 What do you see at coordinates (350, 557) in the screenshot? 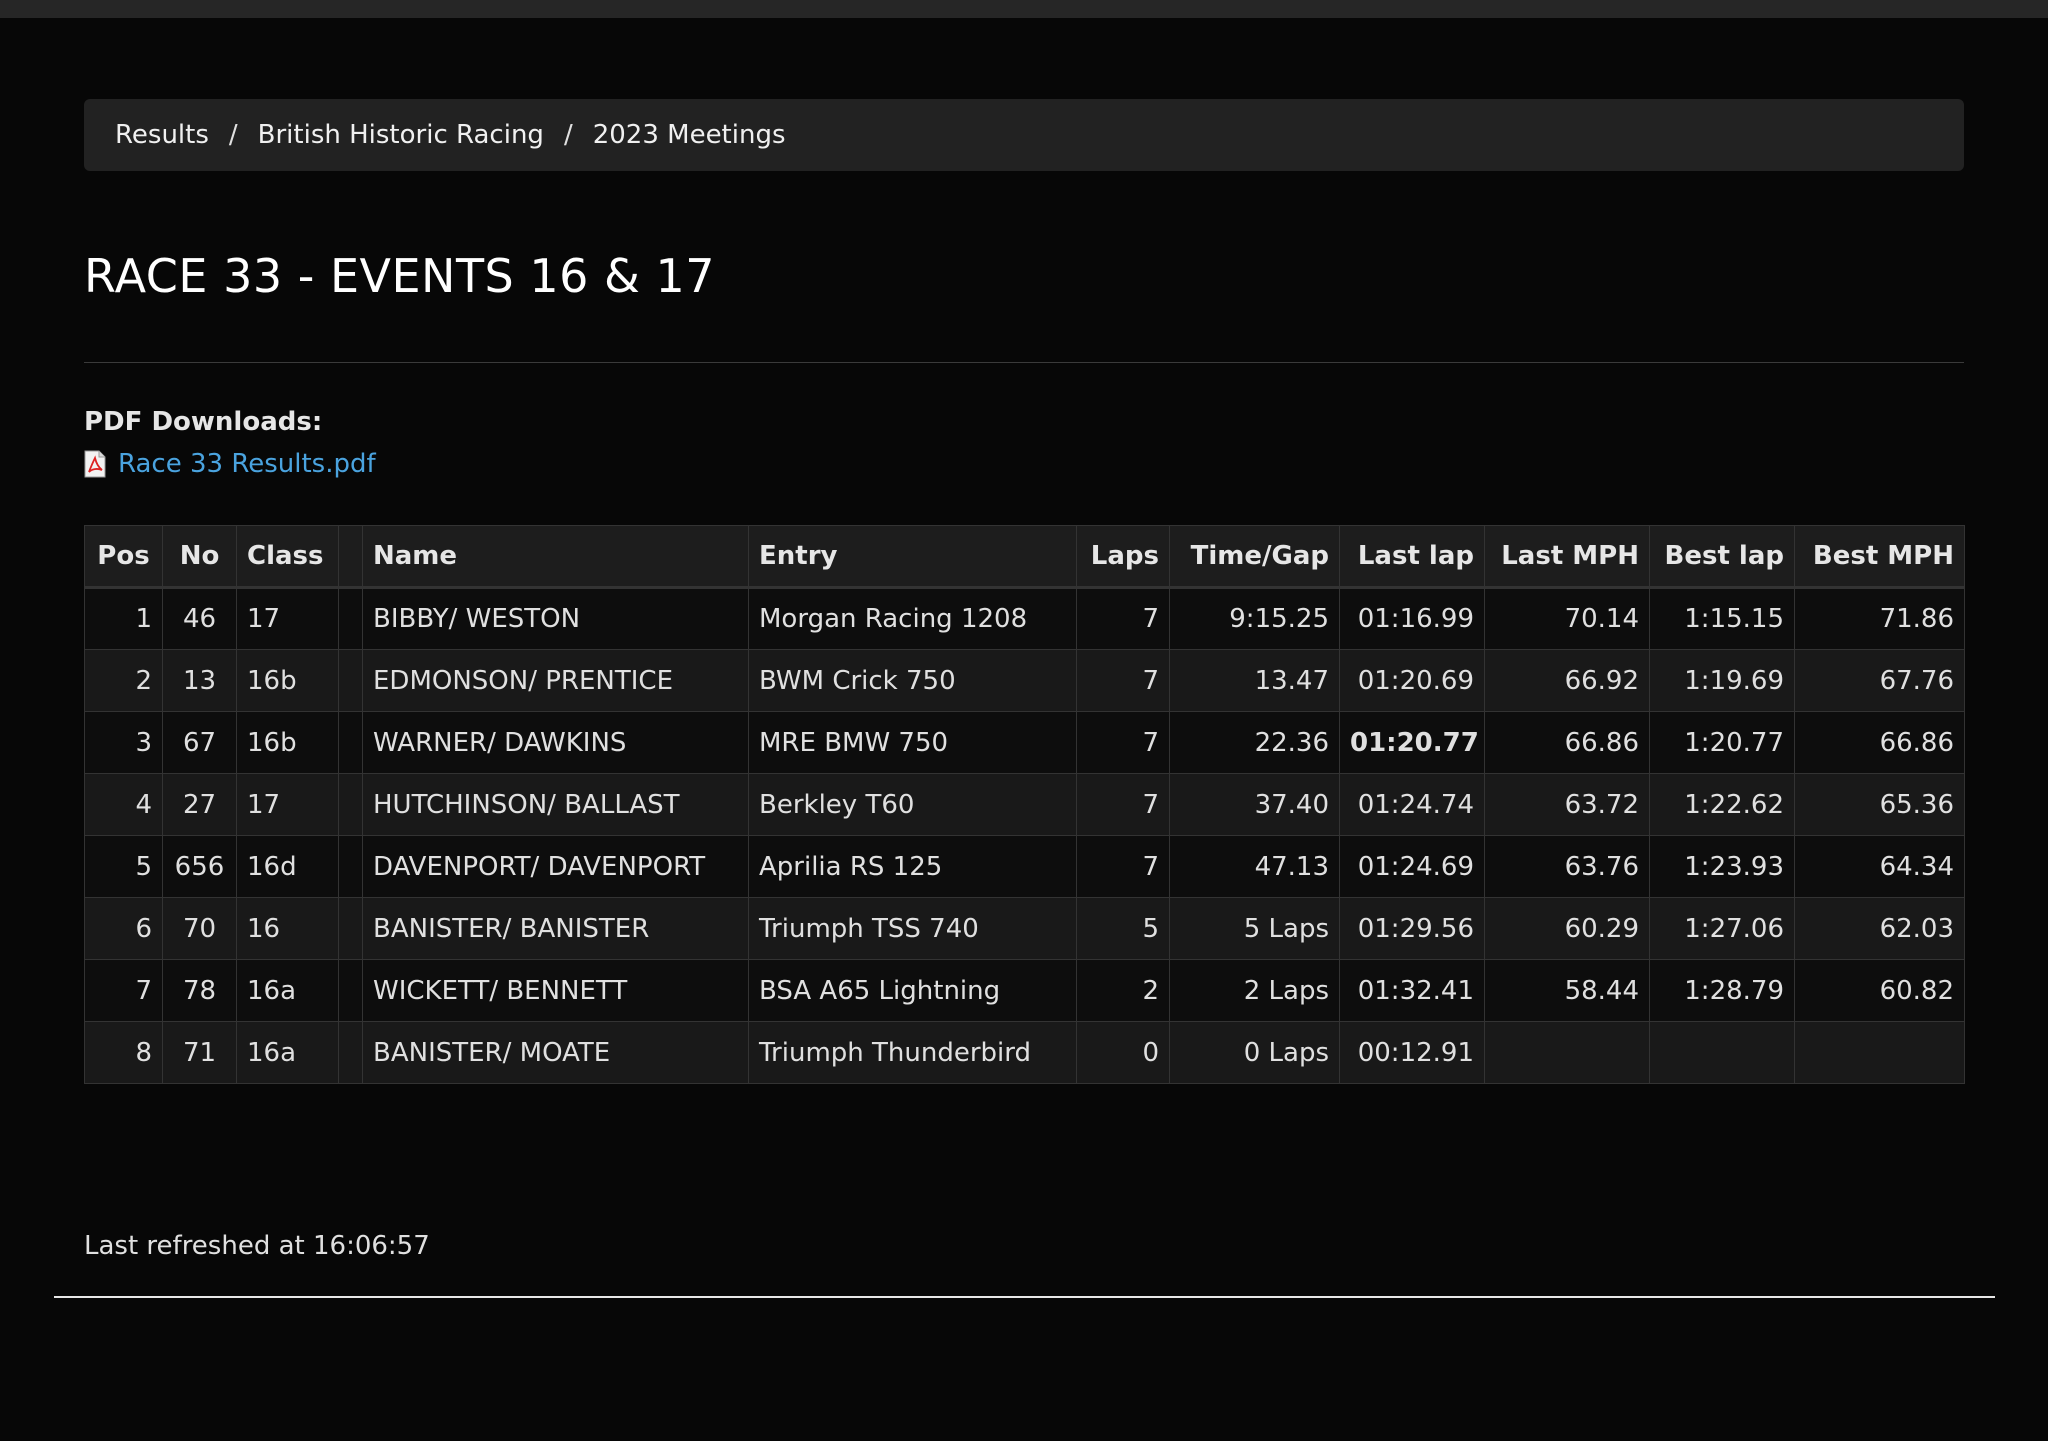
I see `column-header-spacer` at bounding box center [350, 557].